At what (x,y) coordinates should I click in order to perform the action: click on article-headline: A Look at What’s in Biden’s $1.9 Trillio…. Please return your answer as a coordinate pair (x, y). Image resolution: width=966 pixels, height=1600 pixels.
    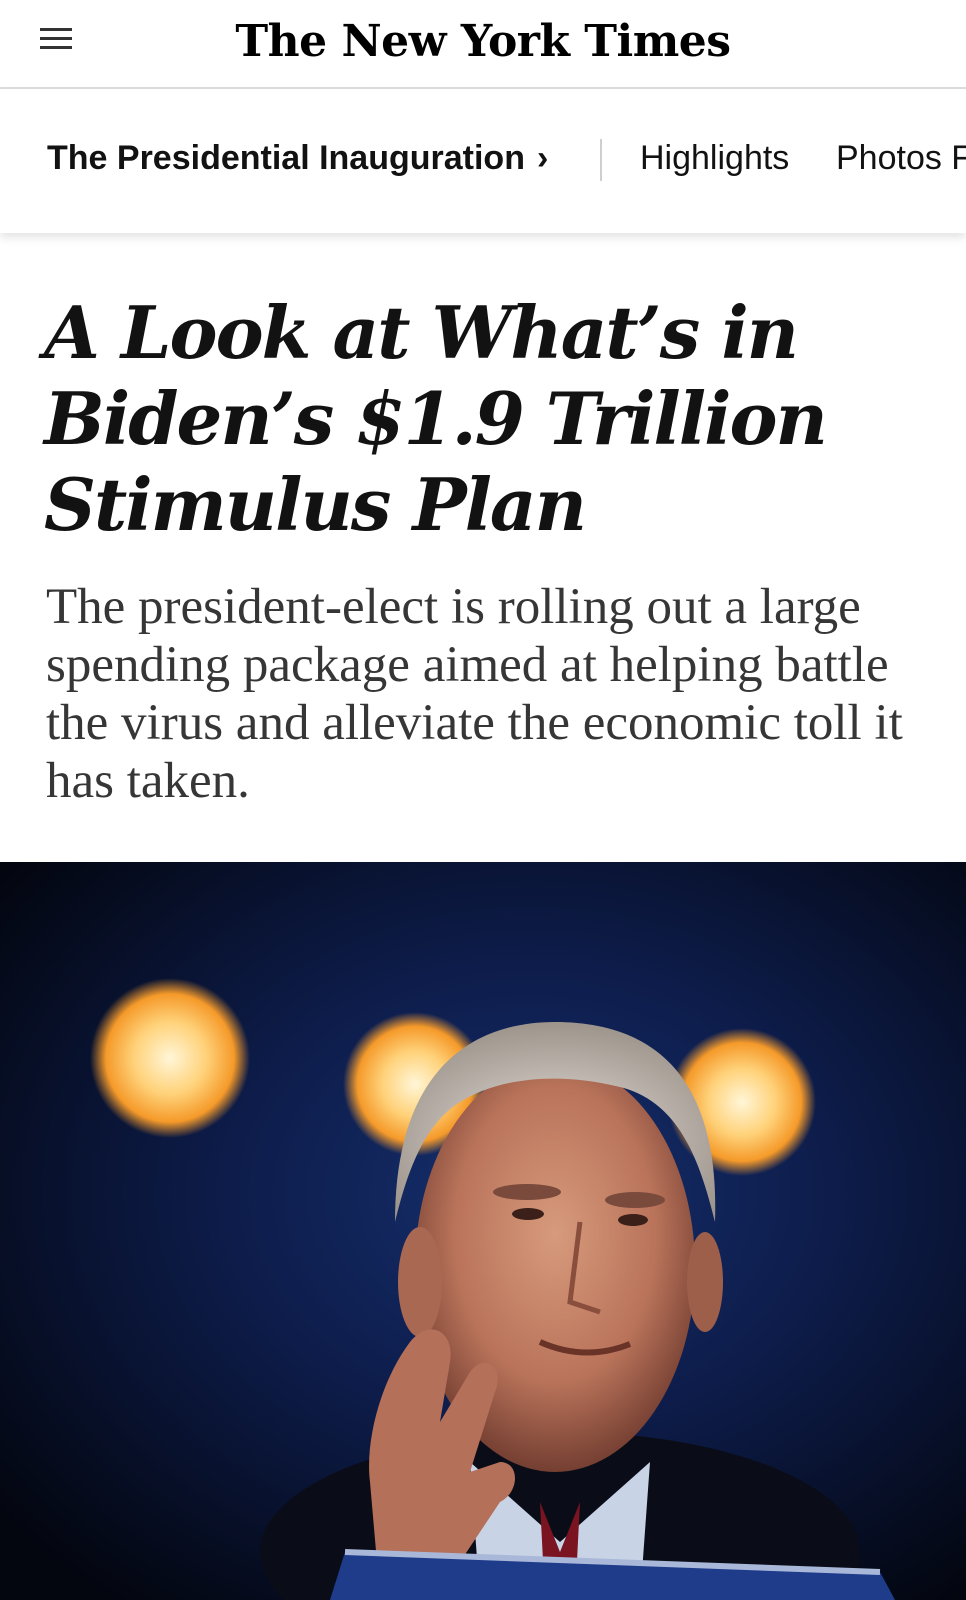
    Looking at the image, I should click on (436, 418).